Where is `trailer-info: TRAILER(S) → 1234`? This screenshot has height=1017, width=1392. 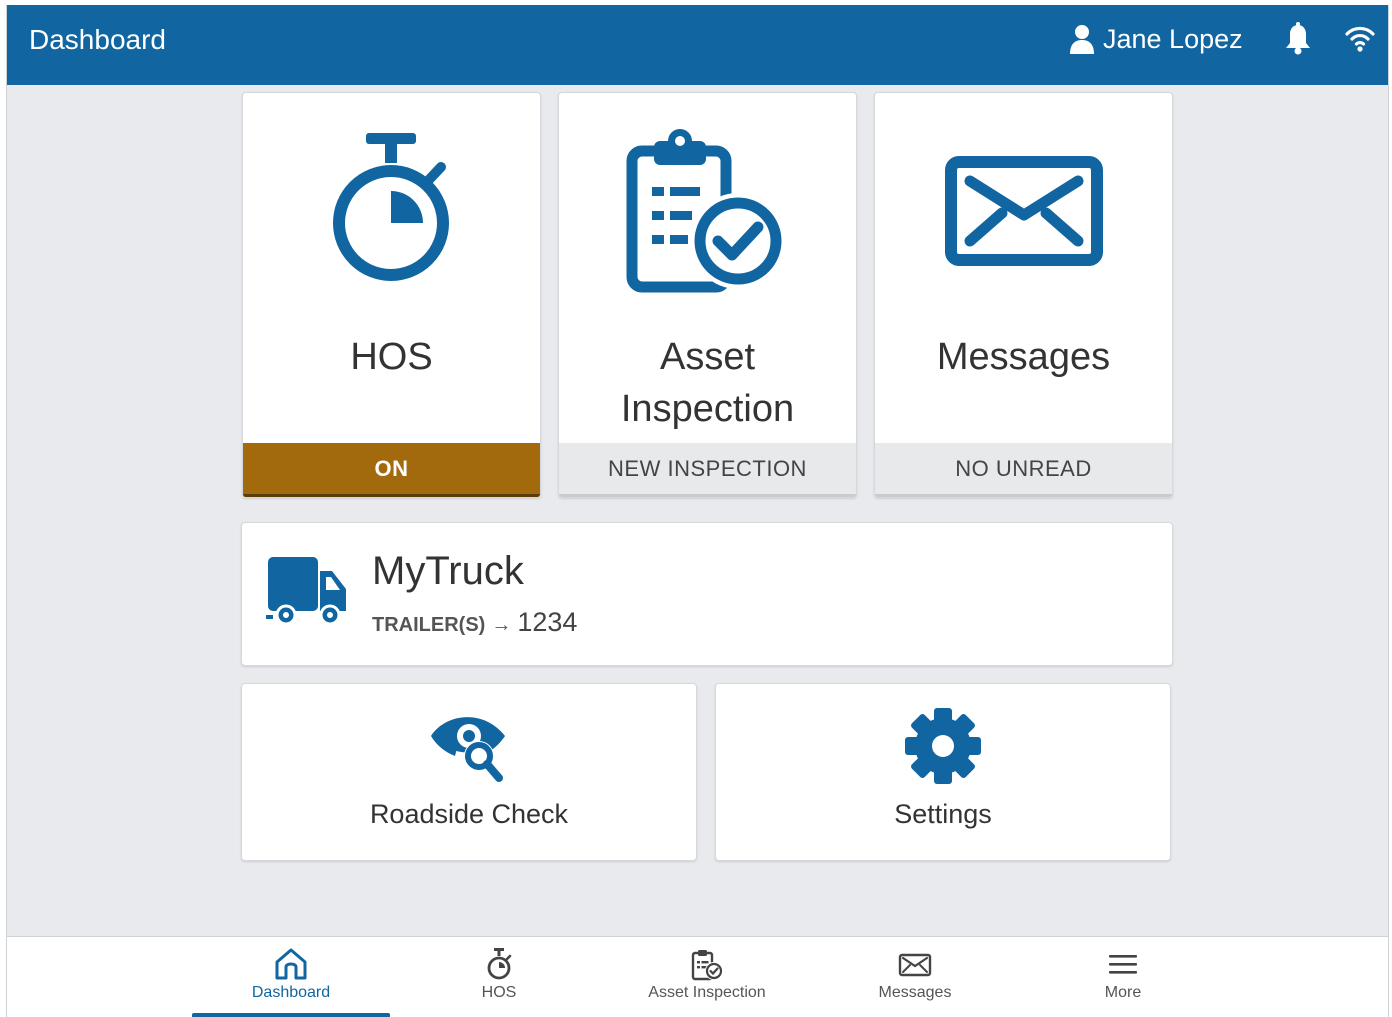 trailer-info: TRAILER(S) → 1234 is located at coordinates (474, 622).